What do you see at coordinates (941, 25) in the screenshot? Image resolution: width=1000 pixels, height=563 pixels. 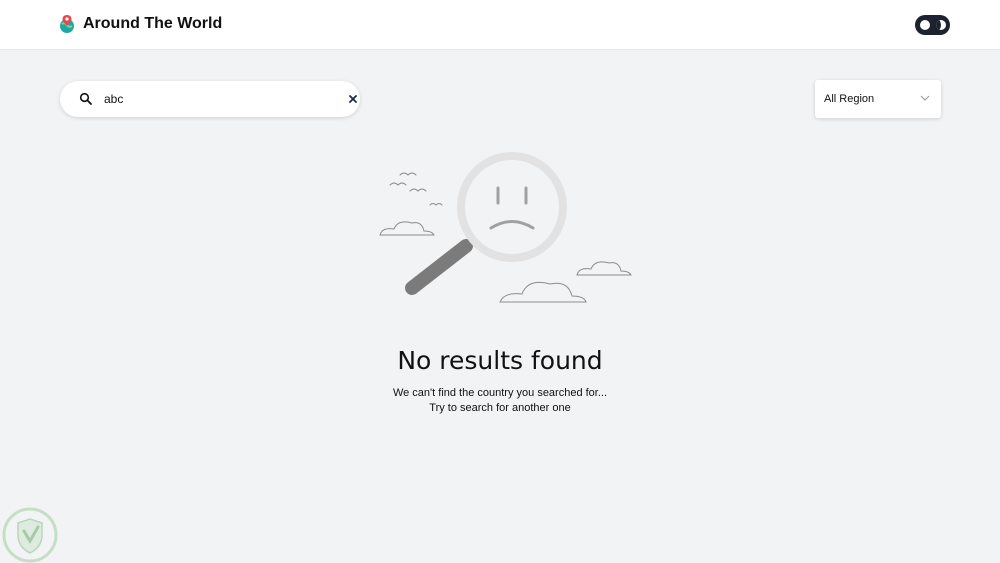 I see `moon-icon` at bounding box center [941, 25].